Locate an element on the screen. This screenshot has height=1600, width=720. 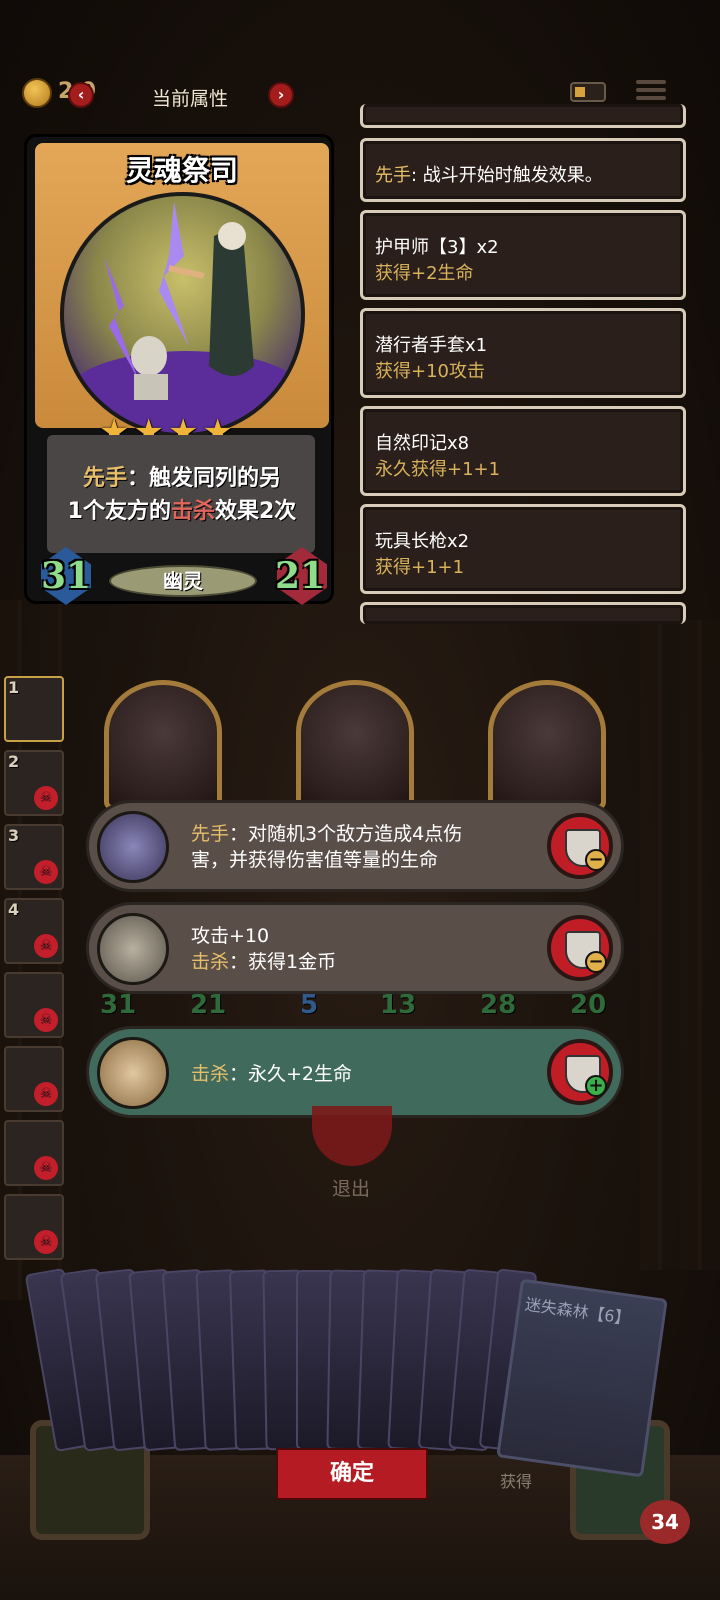
side-slot-number: 3 is located at coordinates (14, 835).